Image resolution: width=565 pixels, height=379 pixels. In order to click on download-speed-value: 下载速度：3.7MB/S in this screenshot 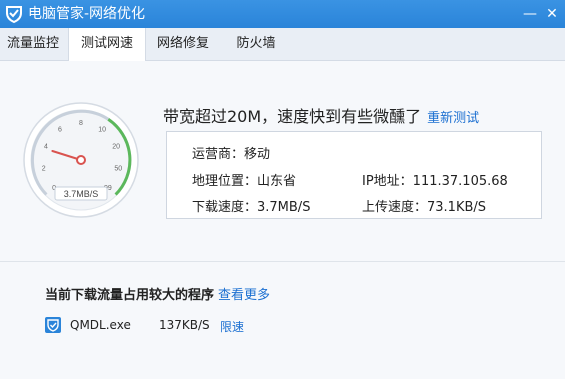, I will do `click(251, 207)`.